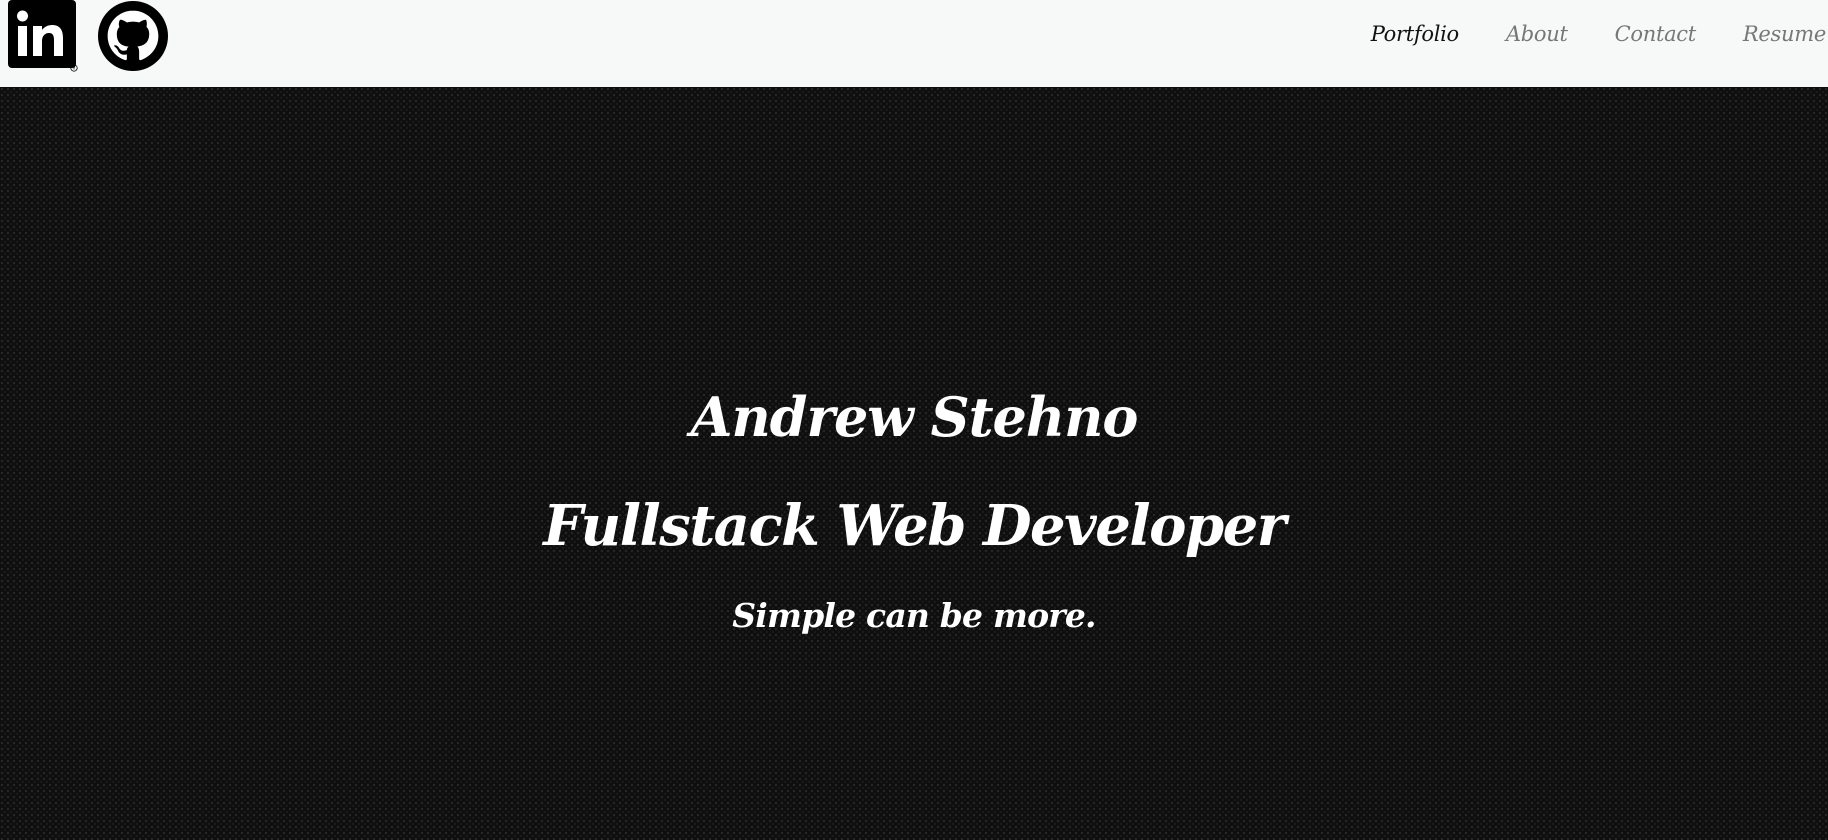  I want to click on nav-portfolio-link: Portfolio, so click(1403, 34).